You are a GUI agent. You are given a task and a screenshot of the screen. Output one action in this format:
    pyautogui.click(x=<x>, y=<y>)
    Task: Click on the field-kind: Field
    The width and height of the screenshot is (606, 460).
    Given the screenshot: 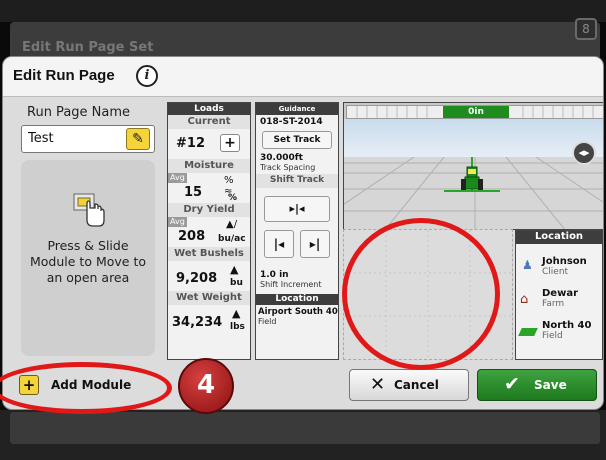 What is the action you would take?
    pyautogui.click(x=552, y=336)
    